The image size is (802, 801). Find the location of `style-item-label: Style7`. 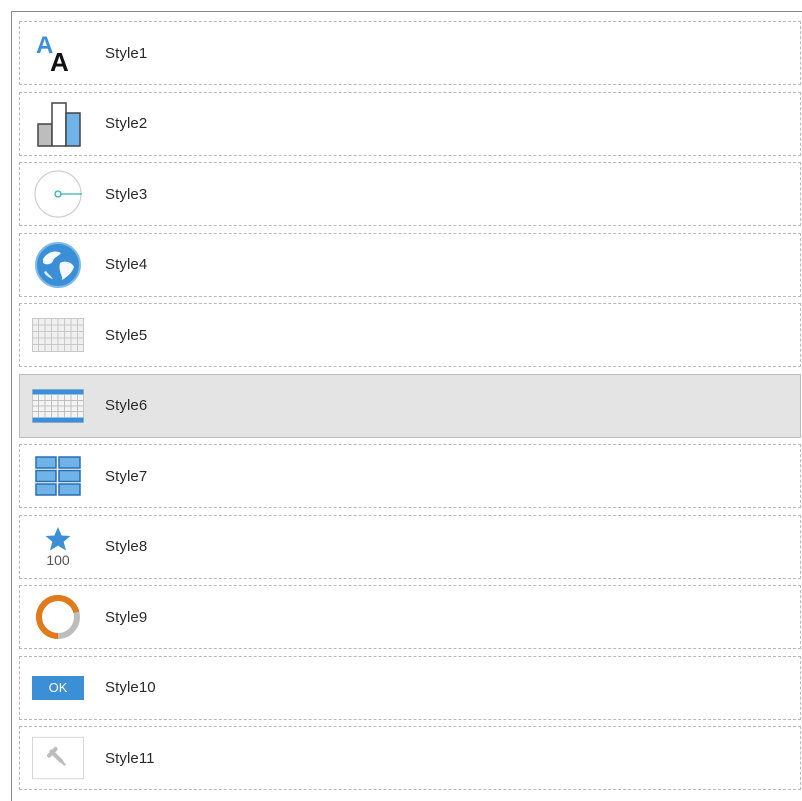

style-item-label: Style7 is located at coordinates (126, 476).